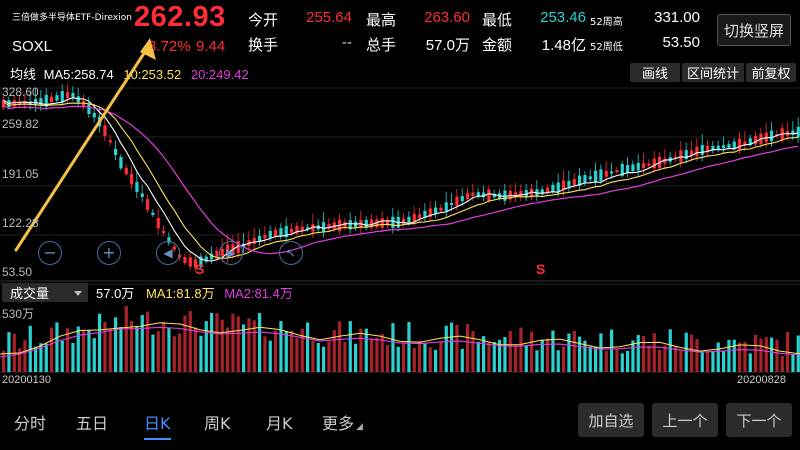 The image size is (800, 450). I want to click on tab-daily-k: 日K, so click(157, 425).